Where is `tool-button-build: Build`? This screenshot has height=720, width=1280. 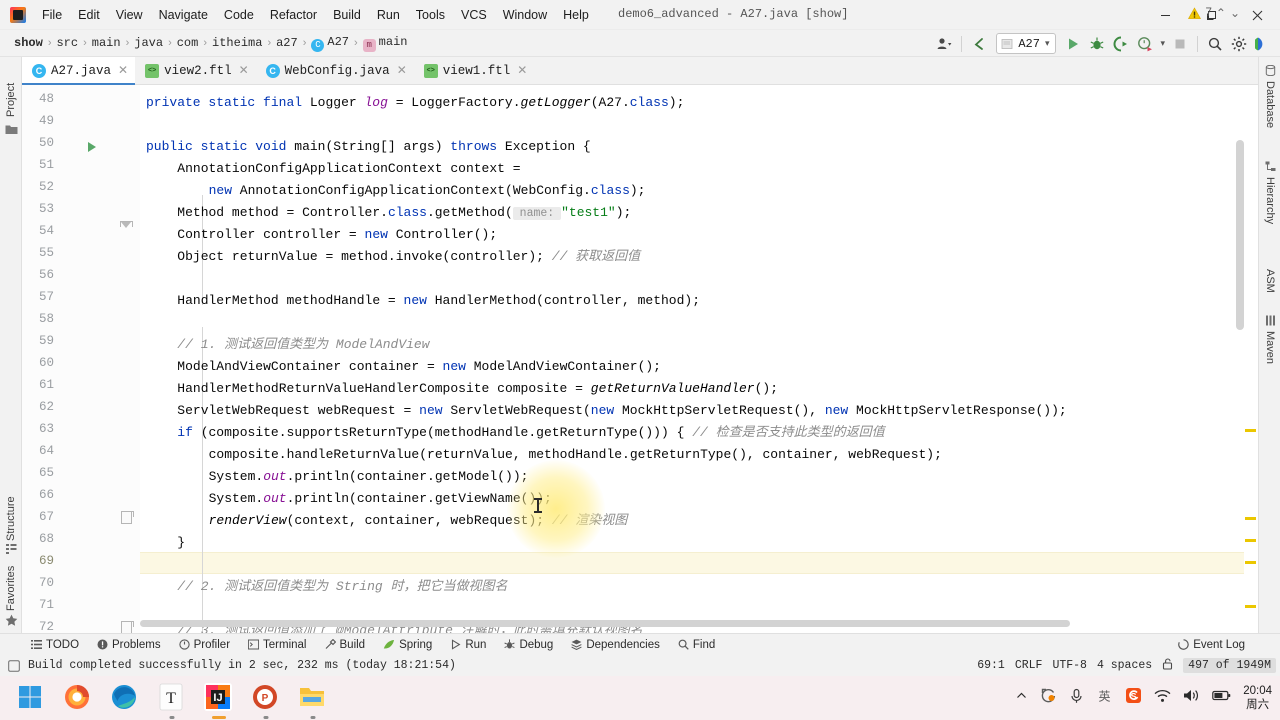 tool-button-build: Build is located at coordinates (345, 645).